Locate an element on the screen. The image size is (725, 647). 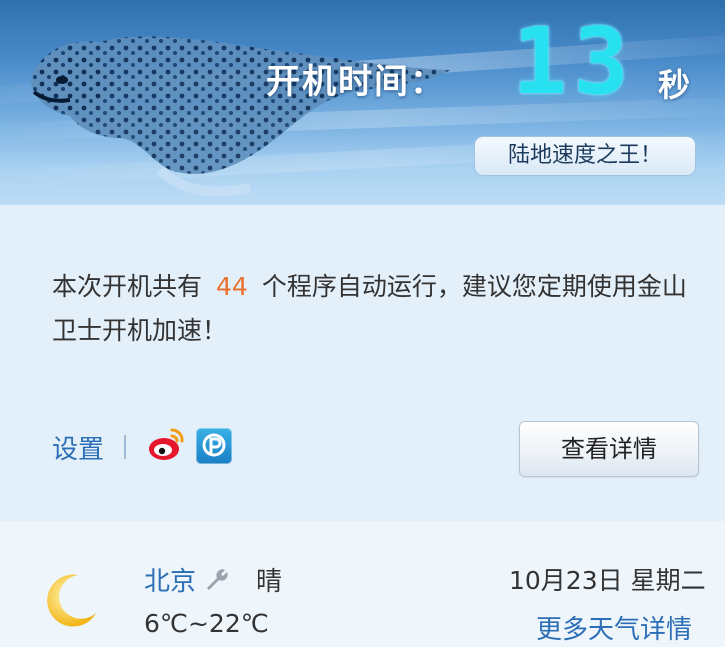
weather-condition: 晴 is located at coordinates (269, 582).